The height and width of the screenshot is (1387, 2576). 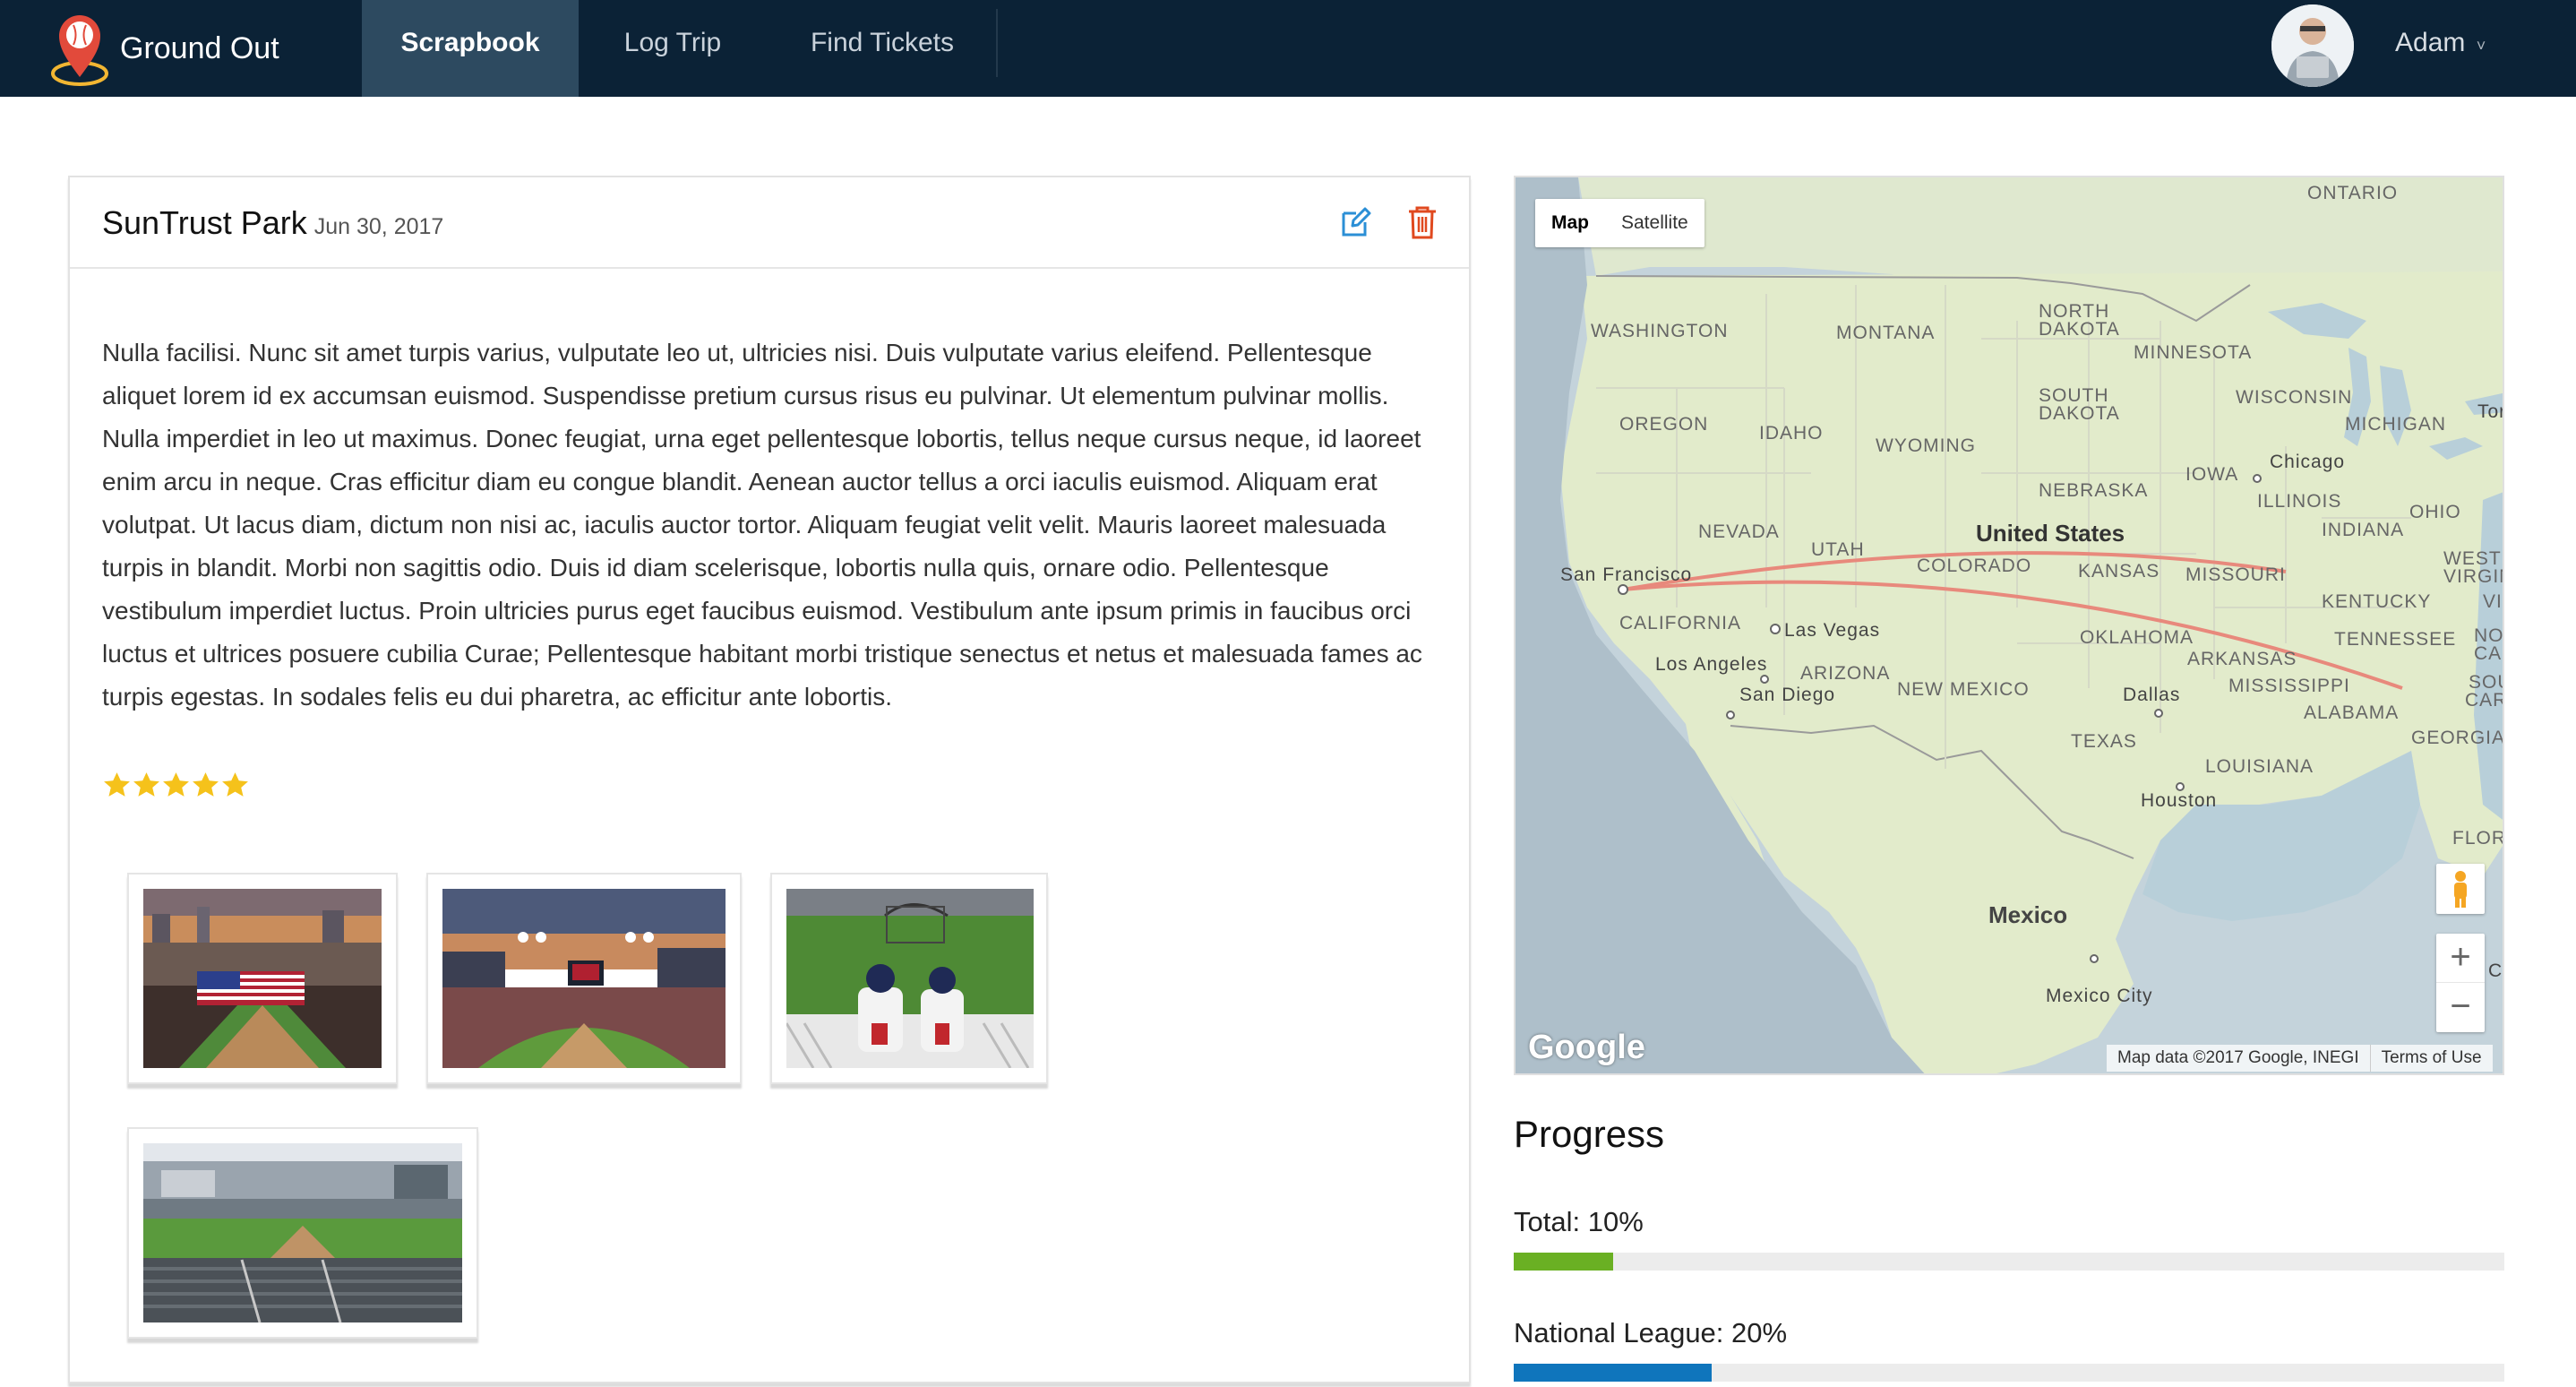 What do you see at coordinates (1974, 566) in the screenshot?
I see `map-label: COLORADO` at bounding box center [1974, 566].